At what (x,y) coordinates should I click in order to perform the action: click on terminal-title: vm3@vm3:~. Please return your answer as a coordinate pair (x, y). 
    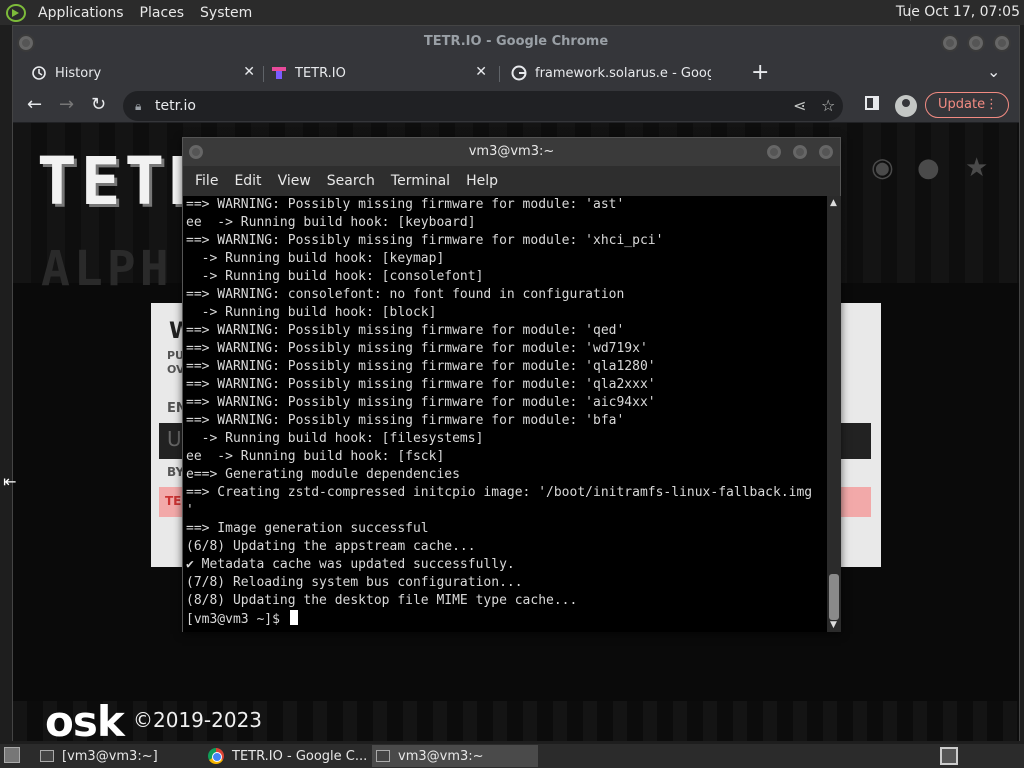
    Looking at the image, I should click on (511, 151).